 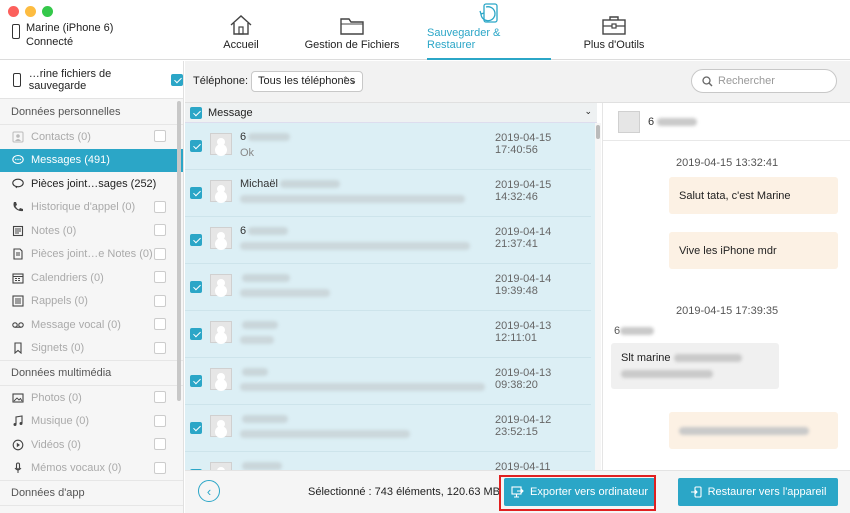 I want to click on sidebar-item-contacts: Contacts (0), so click(x=91, y=137).